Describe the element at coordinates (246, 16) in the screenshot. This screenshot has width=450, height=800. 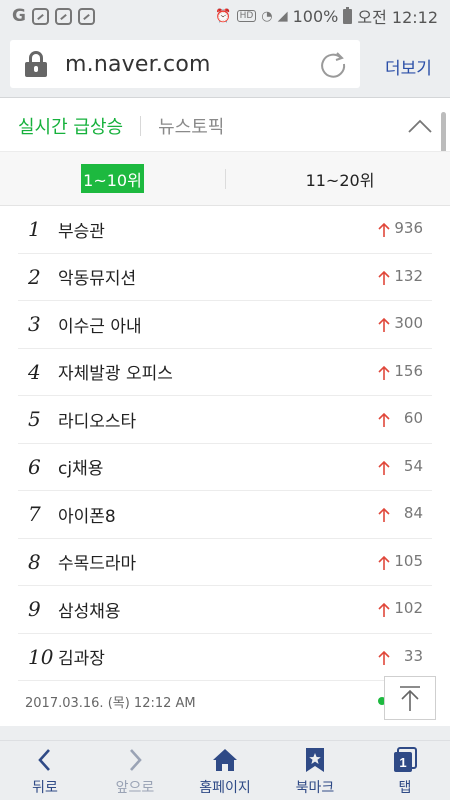
I see `hd-badge: HD` at that location.